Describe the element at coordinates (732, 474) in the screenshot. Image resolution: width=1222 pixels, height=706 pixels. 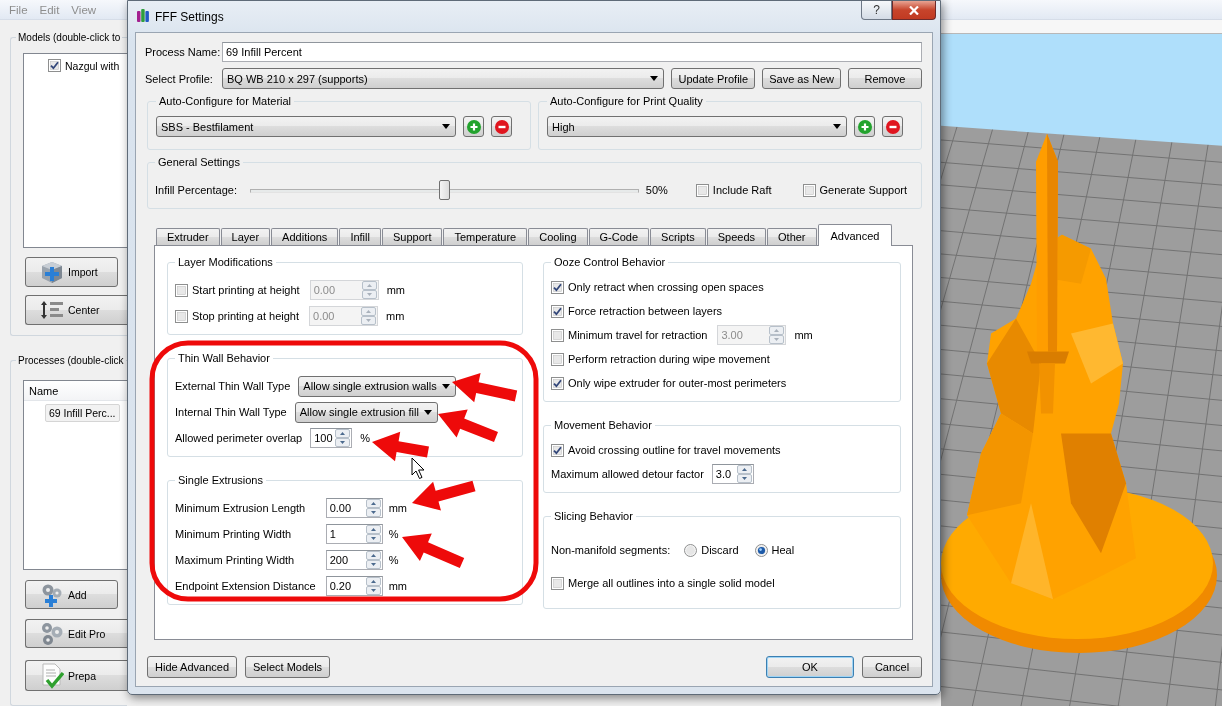
I see `spin-box: 3.0` at that location.